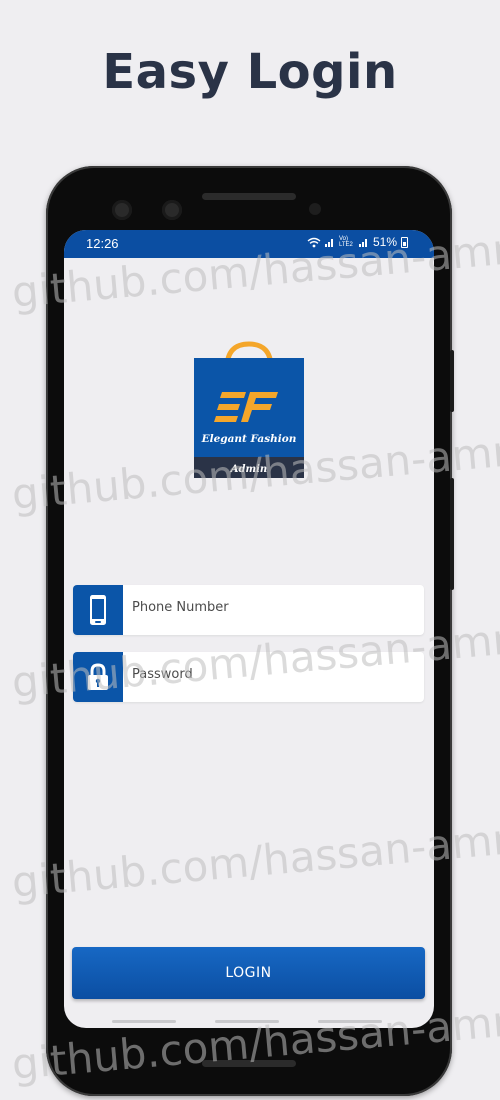  I want to click on lock-icon, so click(98, 677).